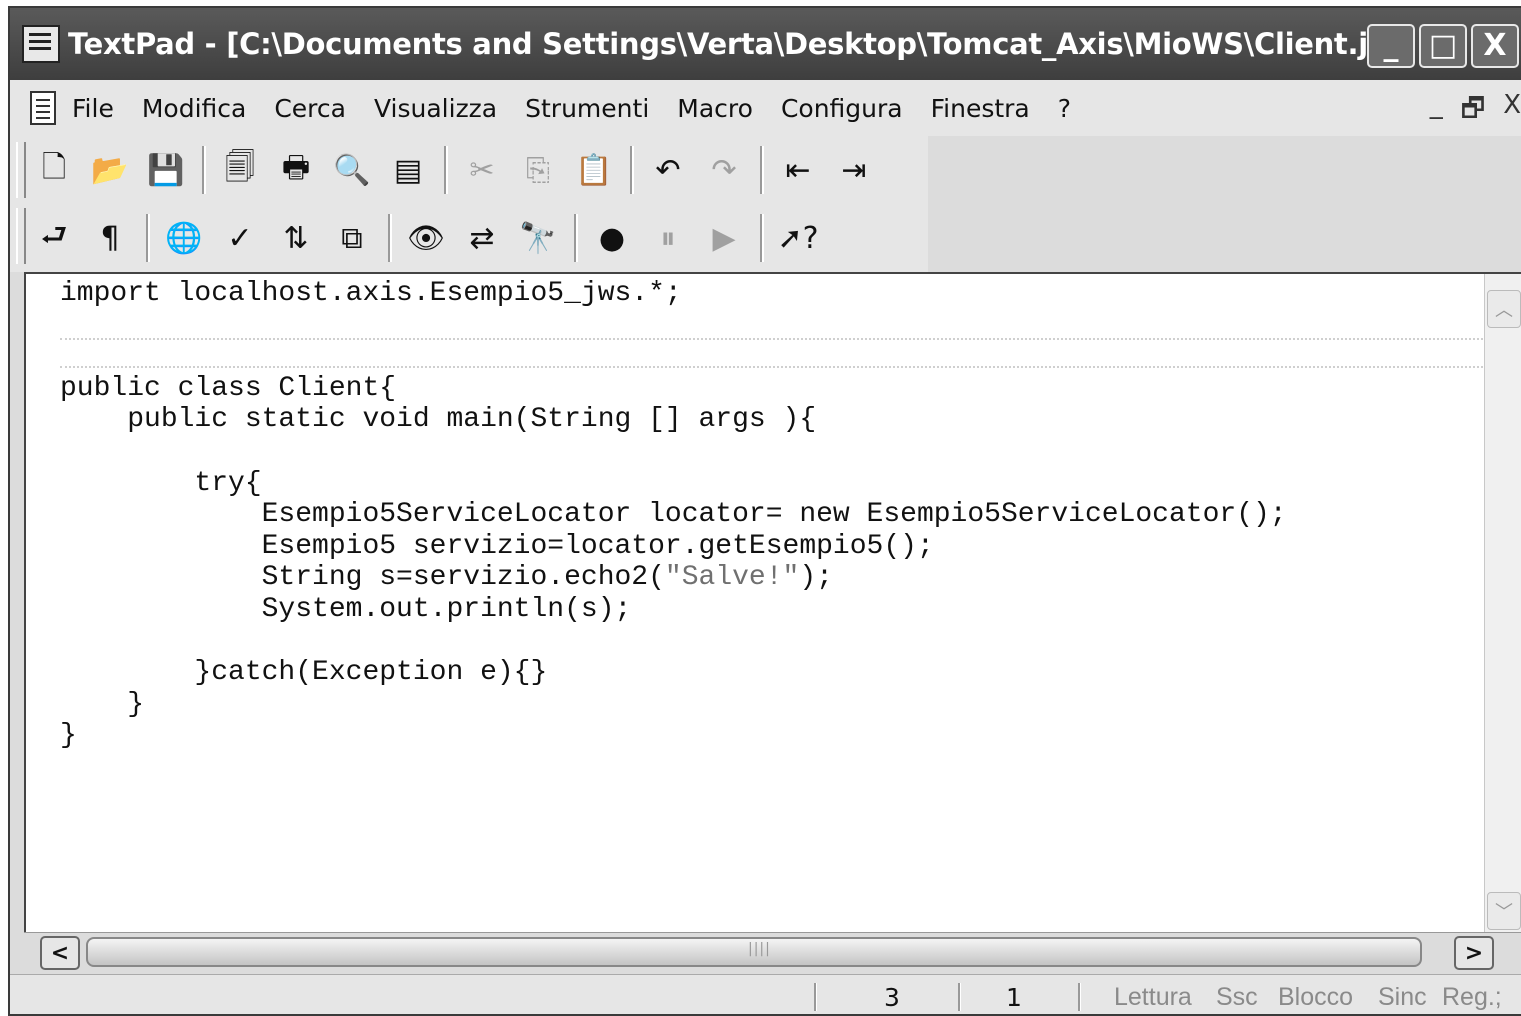  What do you see at coordinates (715, 108) in the screenshot?
I see `menu-macro: Macro` at bounding box center [715, 108].